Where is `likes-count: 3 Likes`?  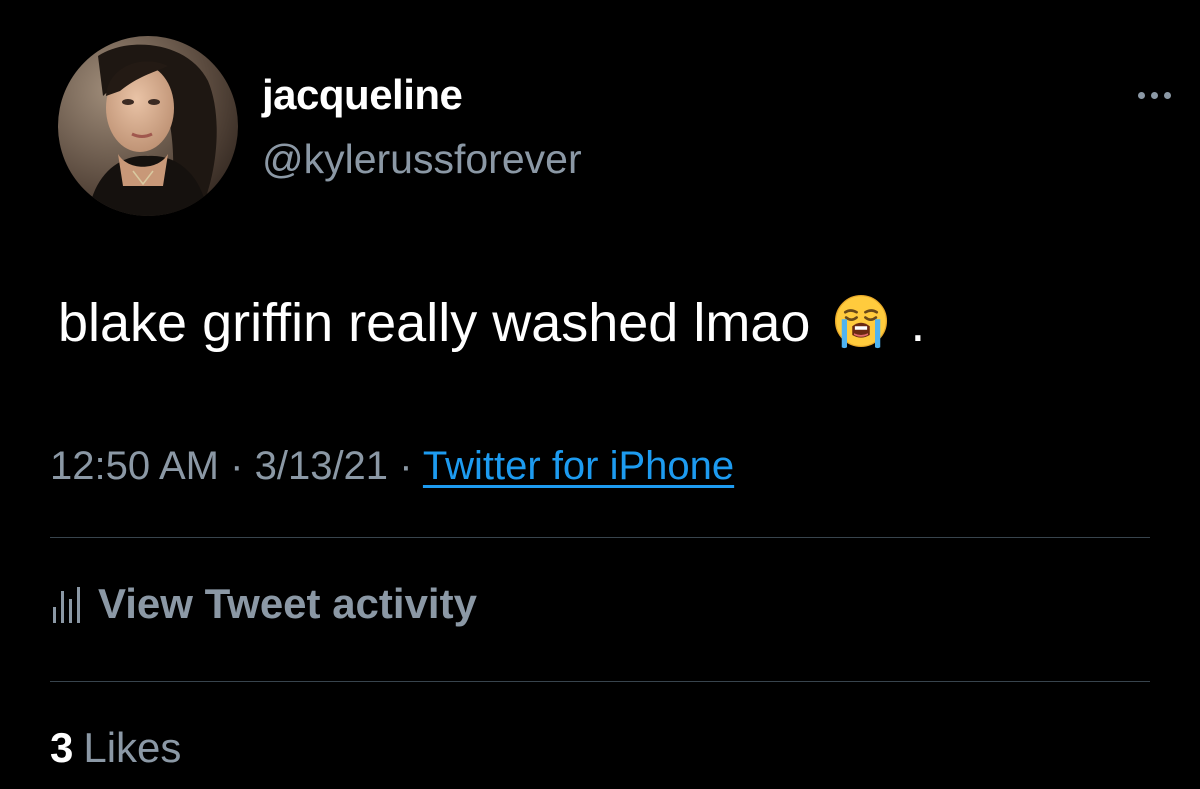
likes-count: 3 Likes is located at coordinates (115, 748).